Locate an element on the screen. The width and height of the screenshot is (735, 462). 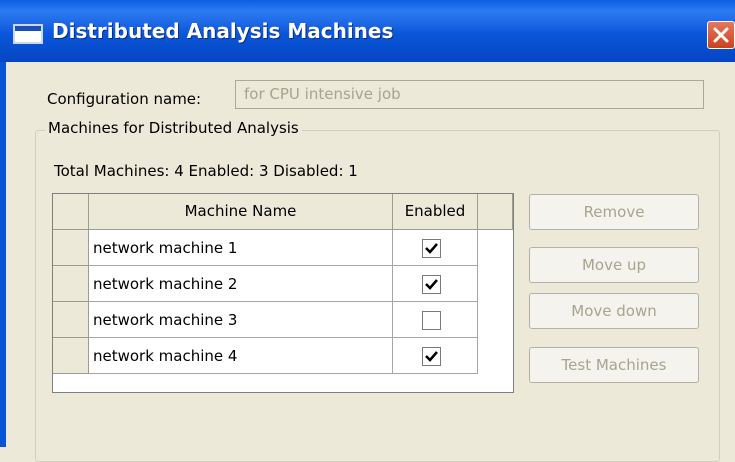
close-icon is located at coordinates (721, 35).